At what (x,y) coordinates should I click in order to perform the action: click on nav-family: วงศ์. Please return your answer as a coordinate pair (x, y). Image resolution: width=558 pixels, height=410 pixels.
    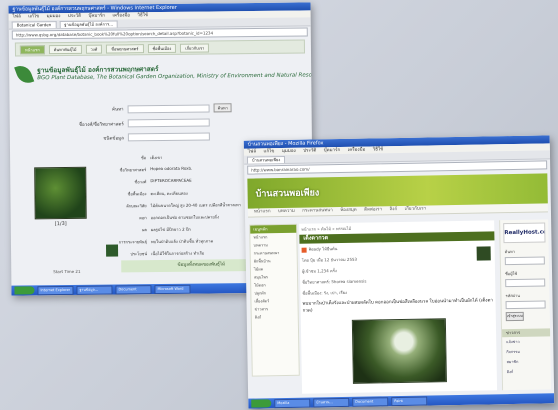
    Looking at the image, I should click on (94, 49).